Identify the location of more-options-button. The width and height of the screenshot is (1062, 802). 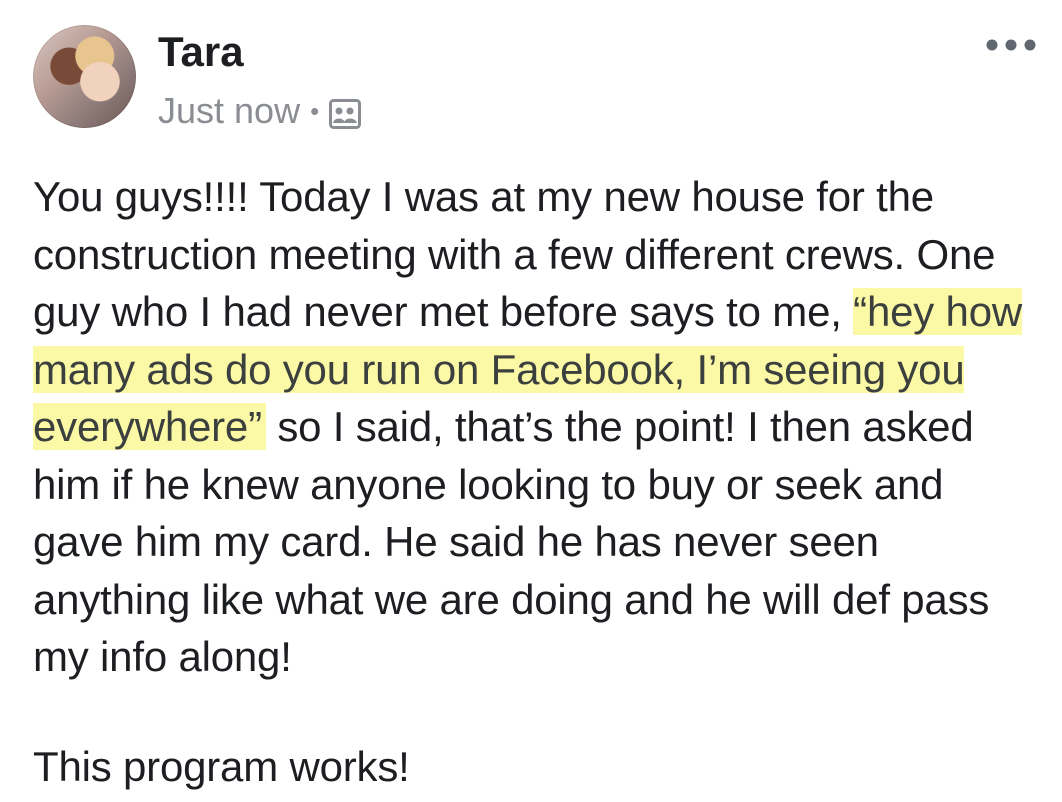
(1011, 45).